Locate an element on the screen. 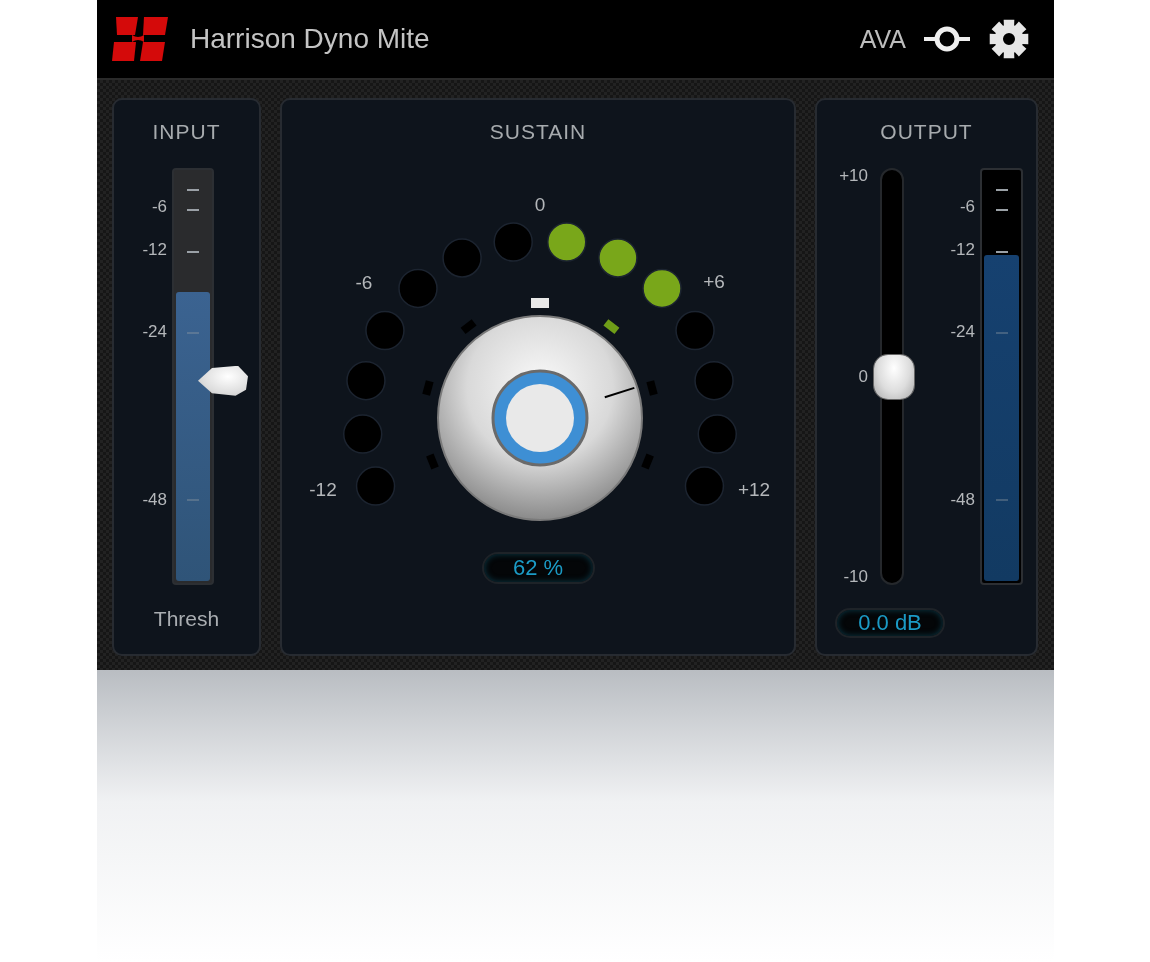 This screenshot has height=962, width=1150. output-readout: 0.0 dB is located at coordinates (890, 623).